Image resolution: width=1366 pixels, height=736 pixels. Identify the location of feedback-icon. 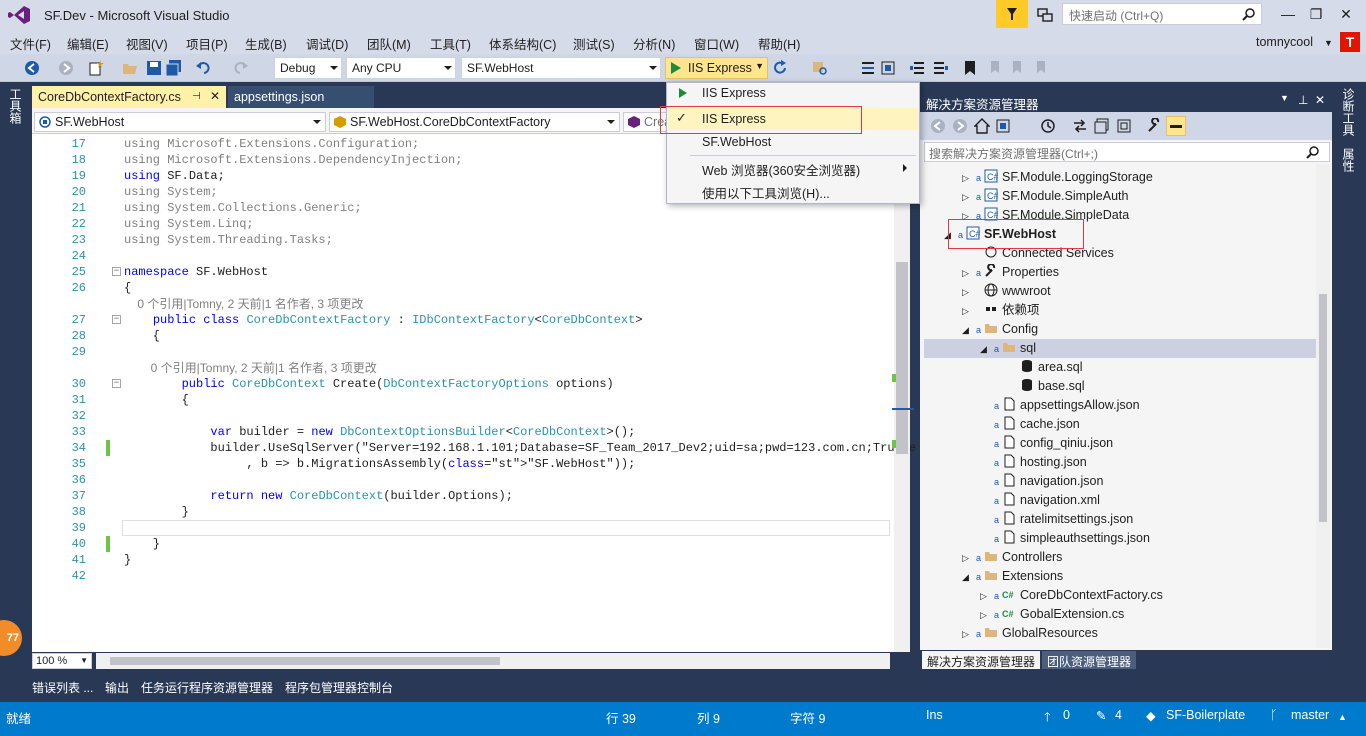
(1045, 15).